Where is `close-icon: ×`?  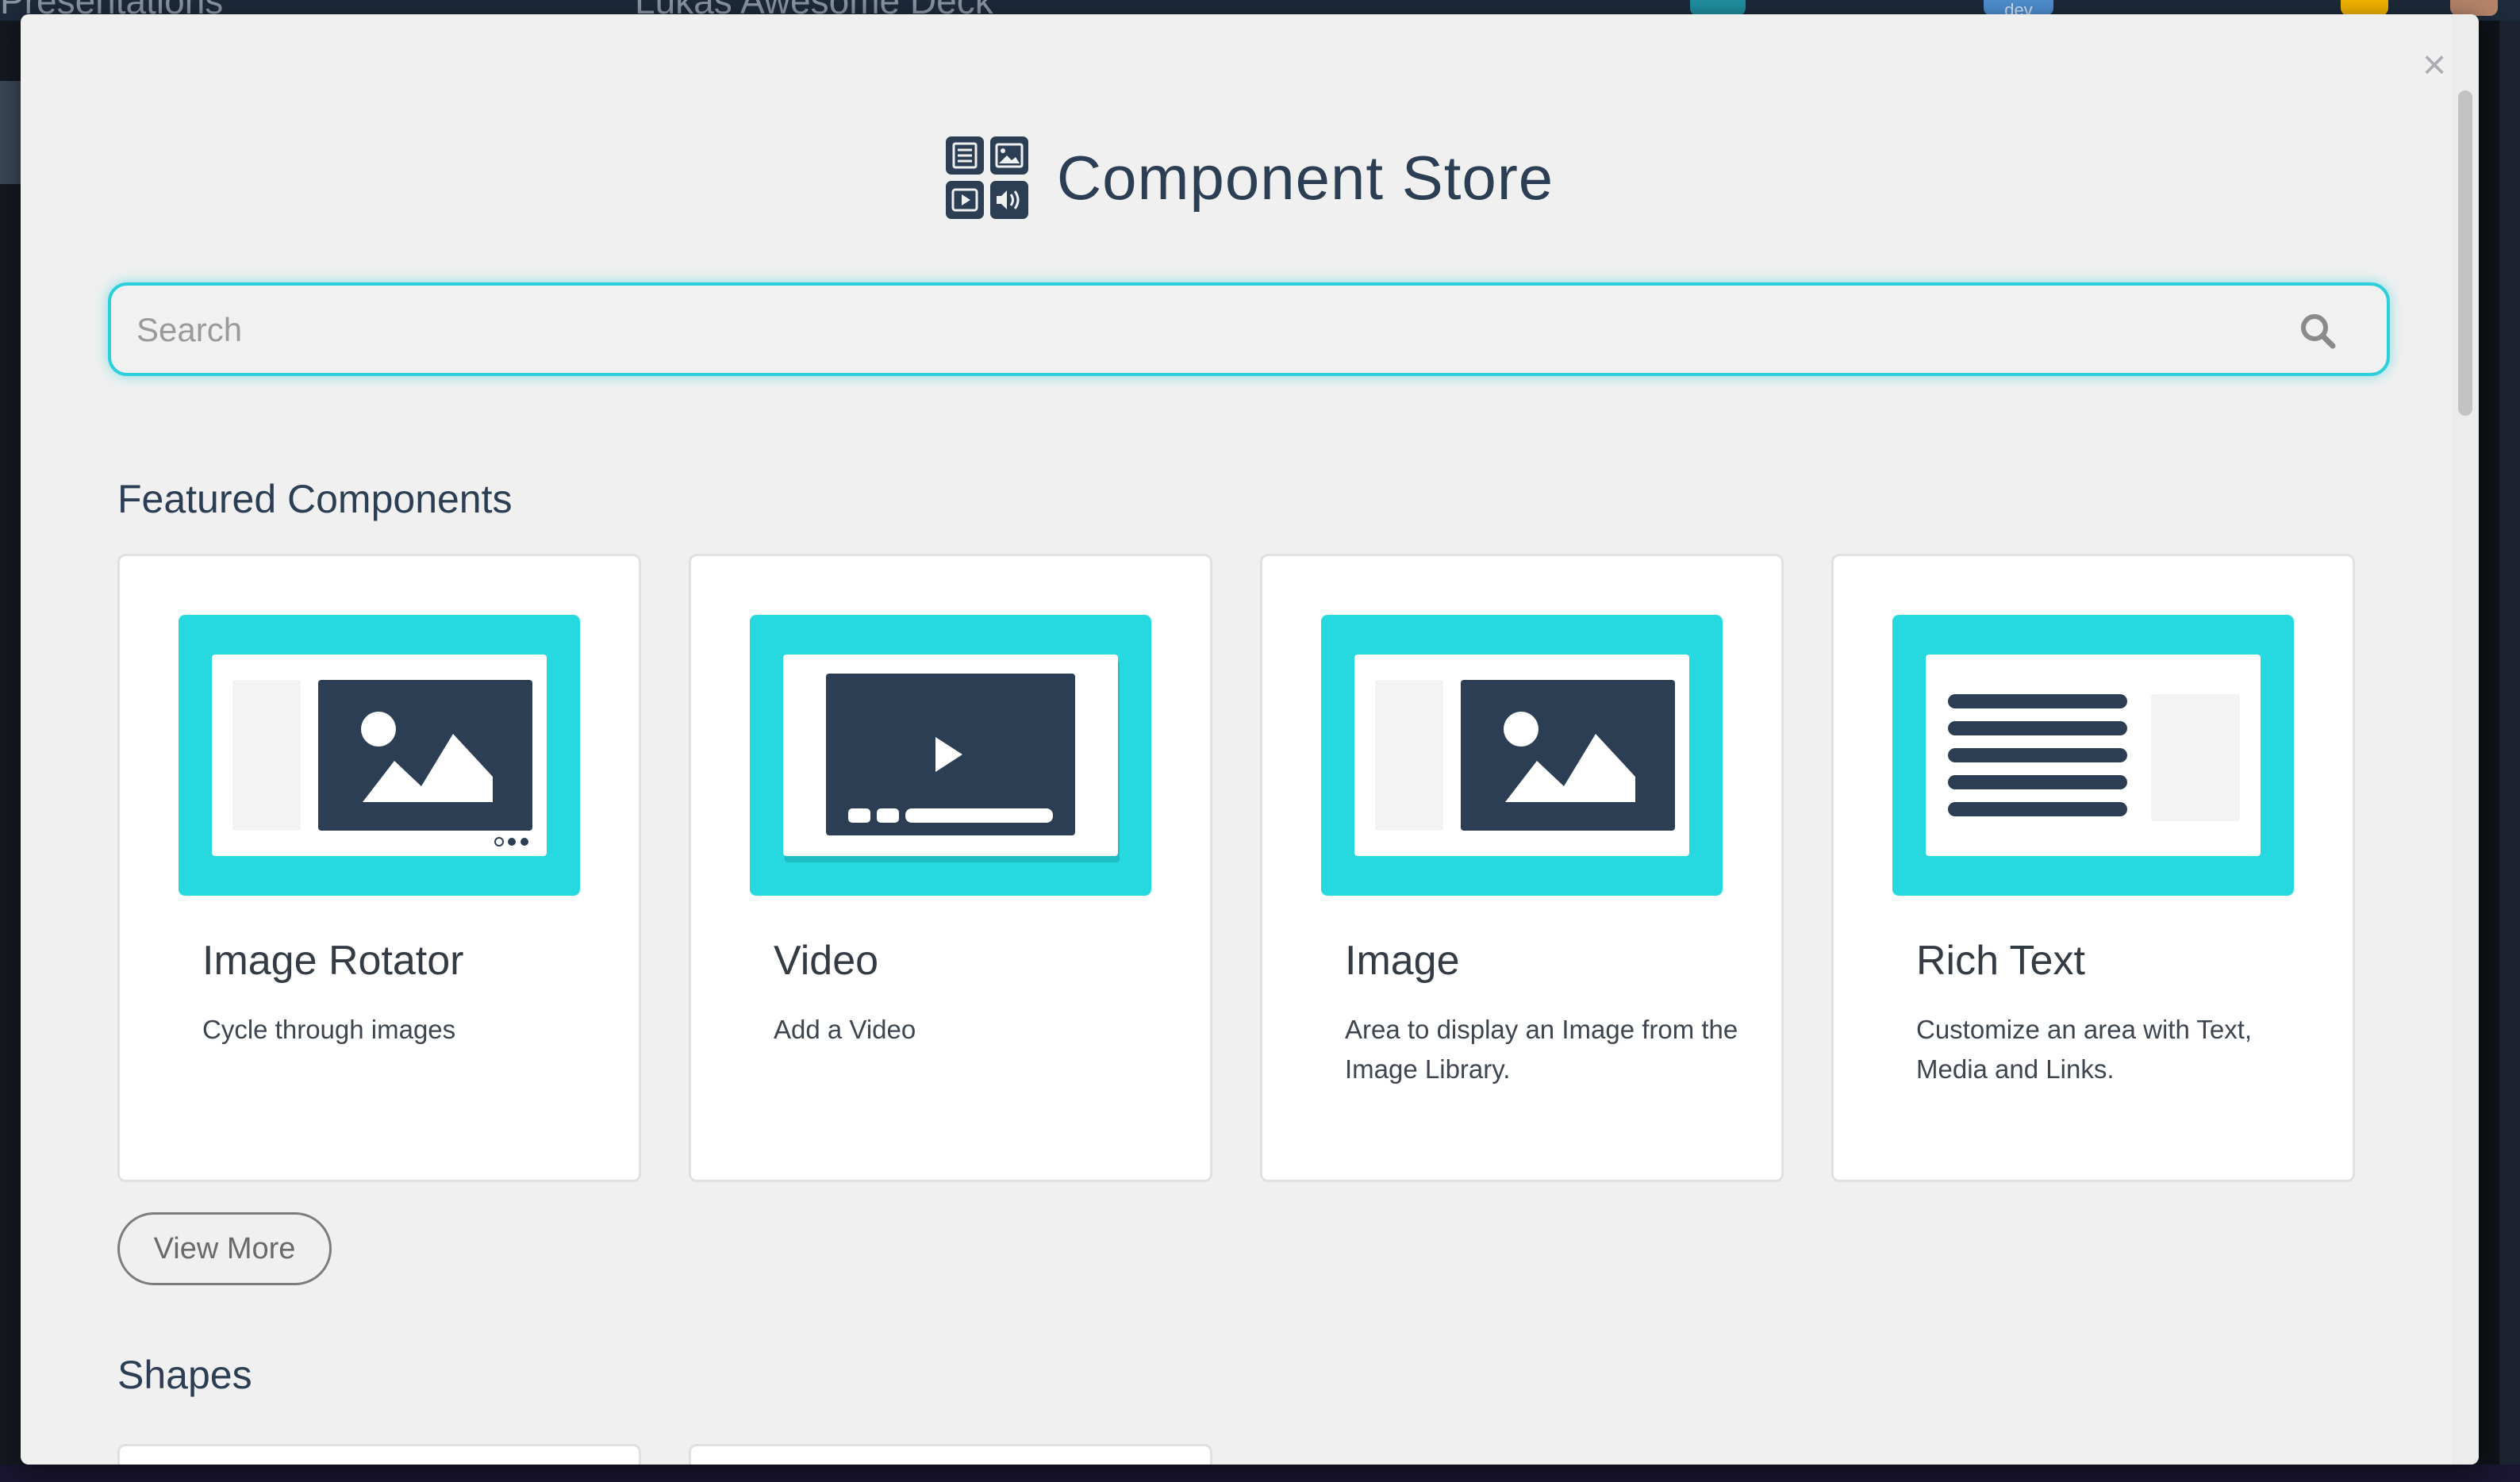
close-icon: × is located at coordinates (2434, 65).